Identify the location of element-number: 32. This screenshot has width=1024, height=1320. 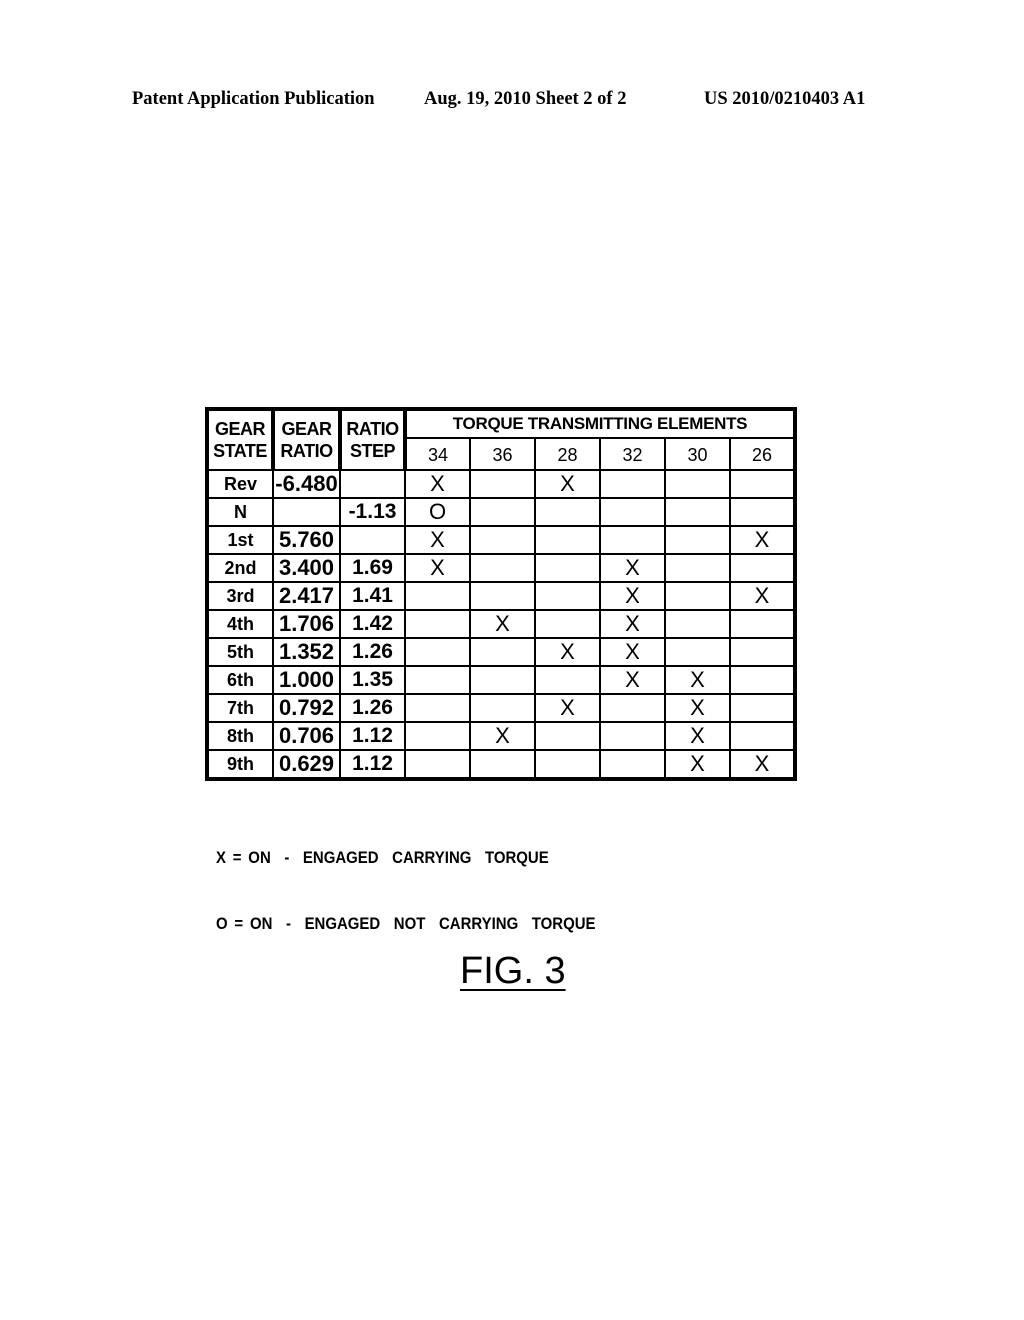
(632, 454).